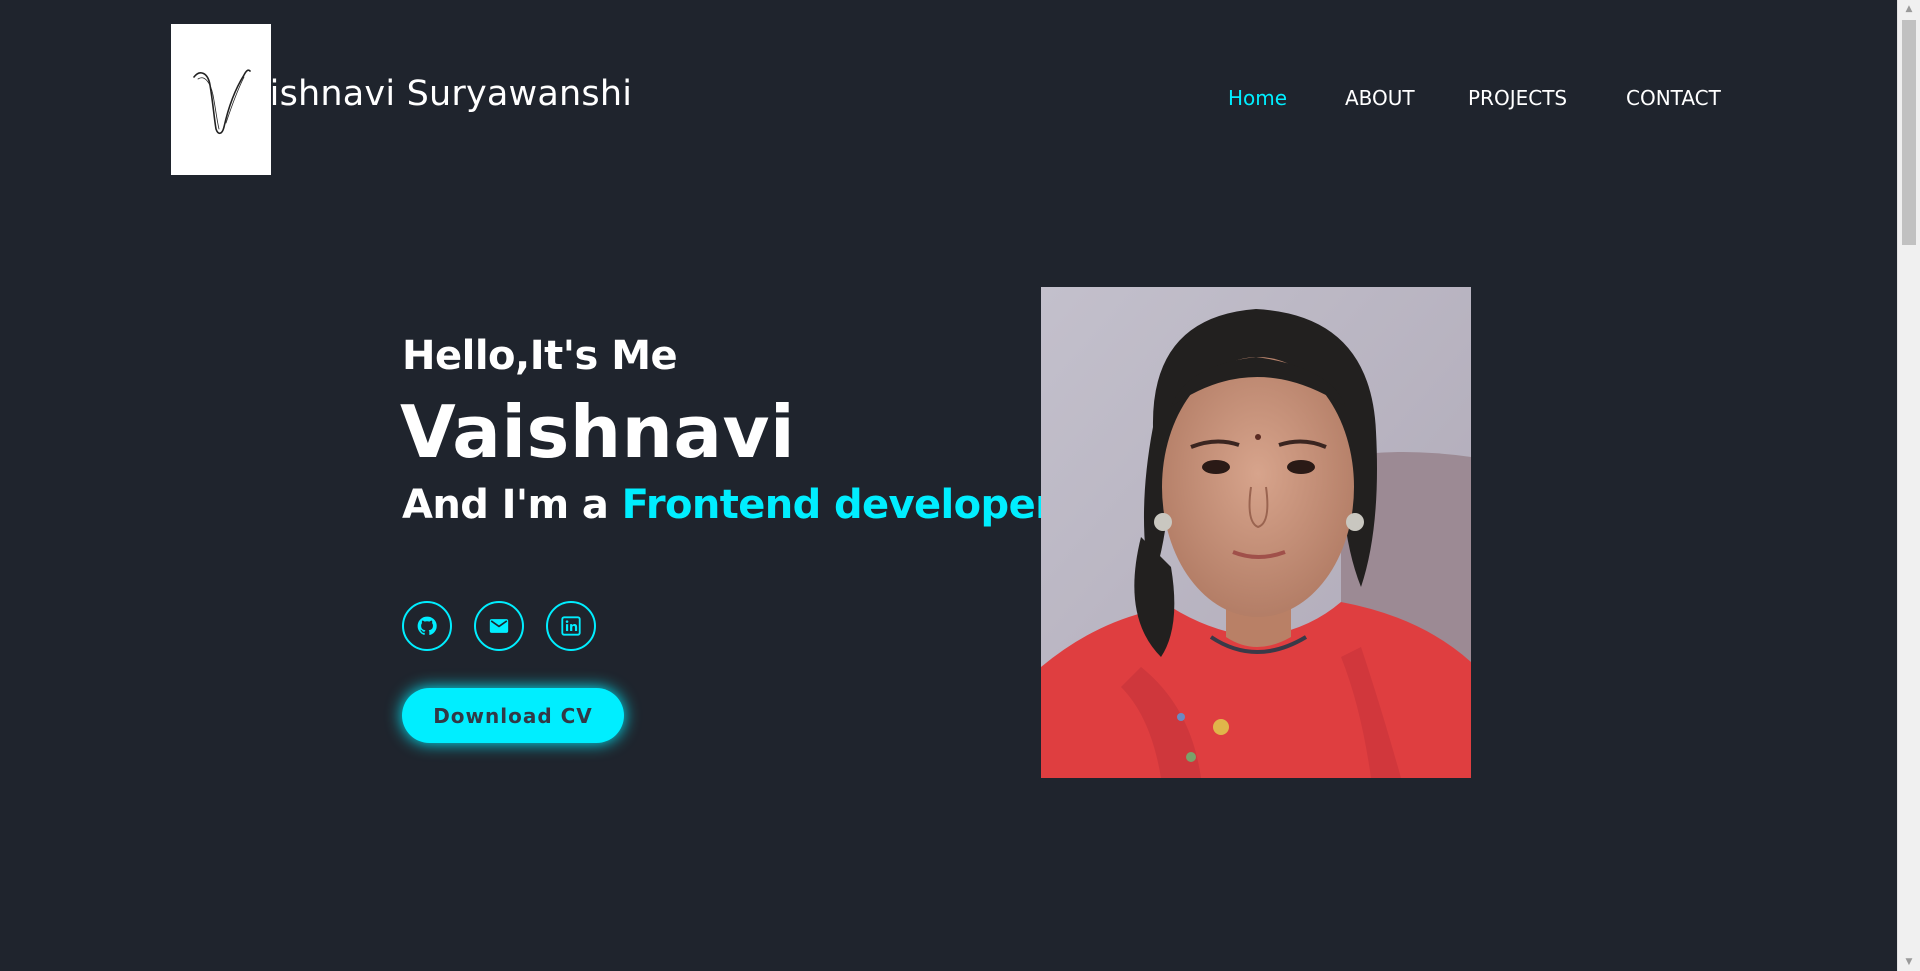  What do you see at coordinates (513, 715) in the screenshot?
I see `download-cv-button: Download CV` at bounding box center [513, 715].